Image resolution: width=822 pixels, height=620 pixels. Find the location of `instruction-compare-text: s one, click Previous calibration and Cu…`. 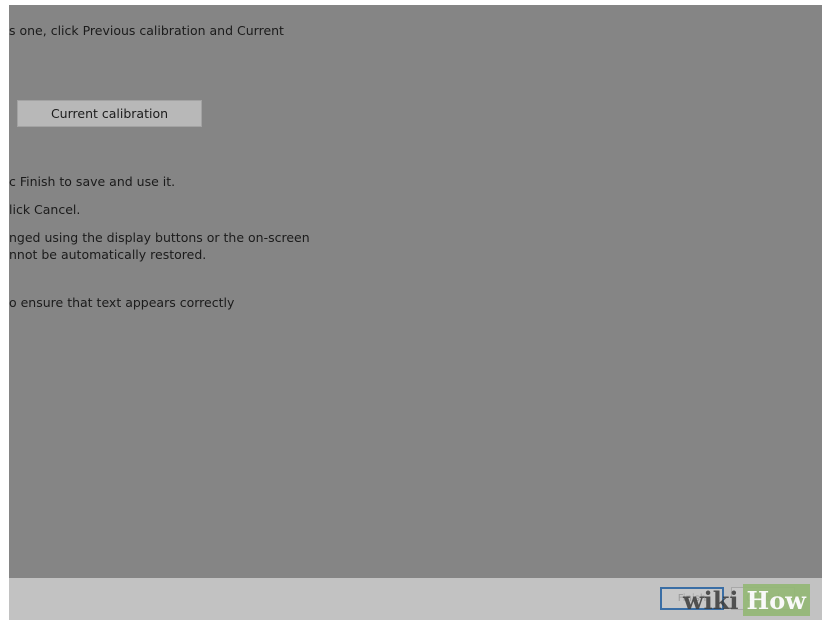

instruction-compare-text: s one, click Previous calibration and Cu… is located at coordinates (146, 30).